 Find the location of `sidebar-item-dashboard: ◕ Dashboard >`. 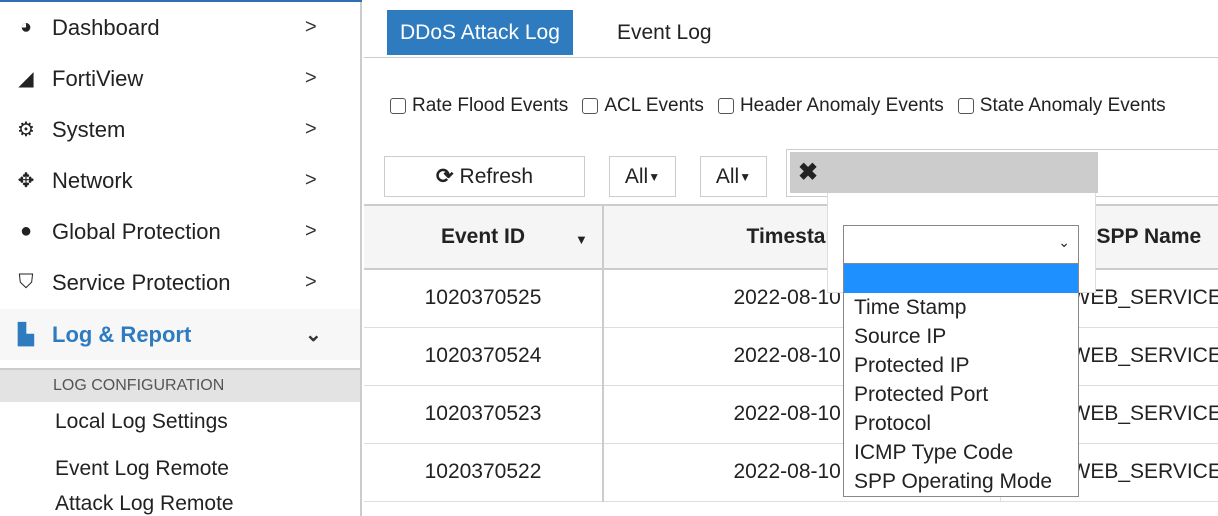

sidebar-item-dashboard: ◕ Dashboard > is located at coordinates (180, 27).